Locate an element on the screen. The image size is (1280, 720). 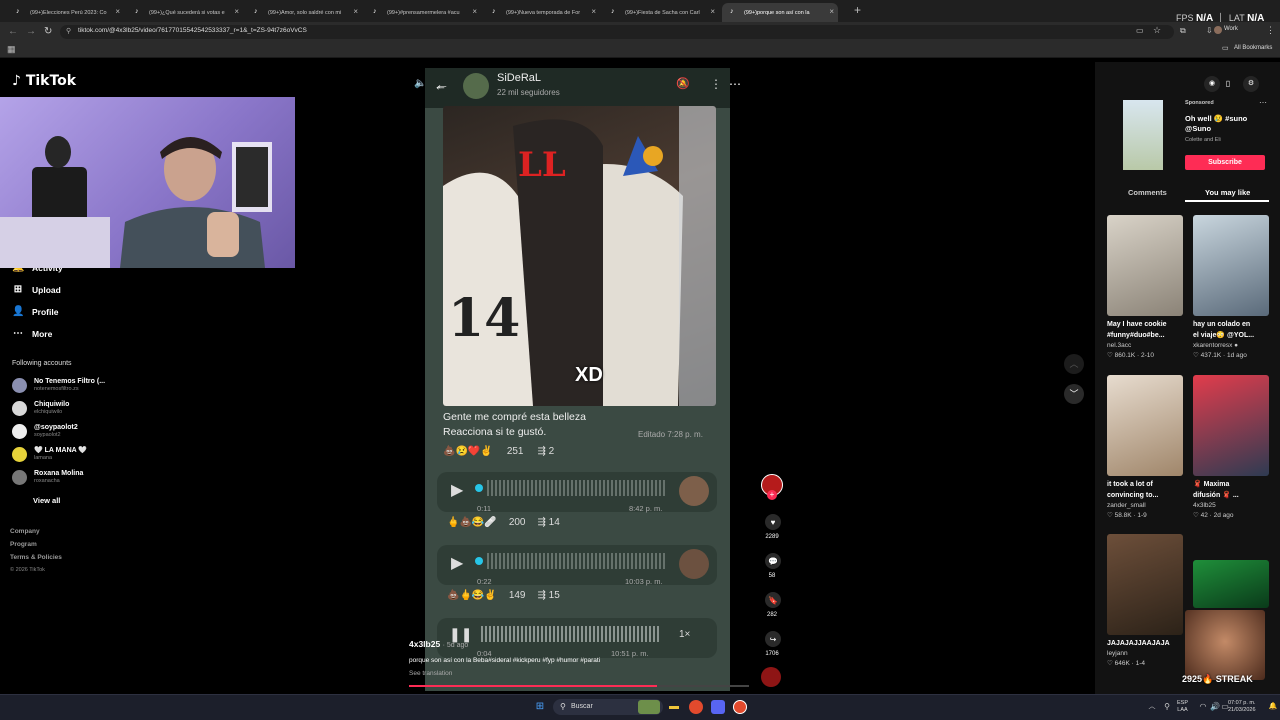
nav-profile: 👤 Profile is located at coordinates (35, 311).